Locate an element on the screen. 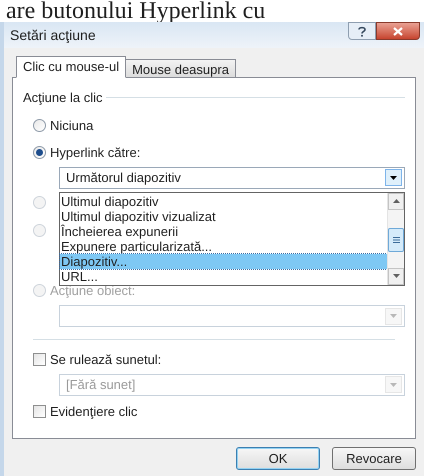 The image size is (424, 476). dropdown-button is located at coordinates (393, 177).